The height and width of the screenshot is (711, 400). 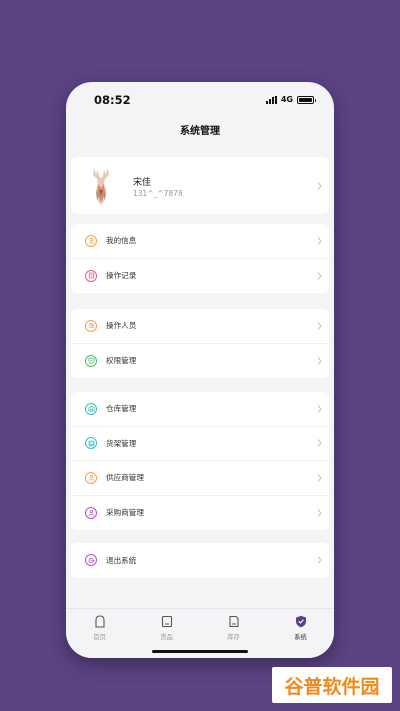 I want to click on menu-group-staff: 操作人员 权限管理, so click(x=200, y=343).